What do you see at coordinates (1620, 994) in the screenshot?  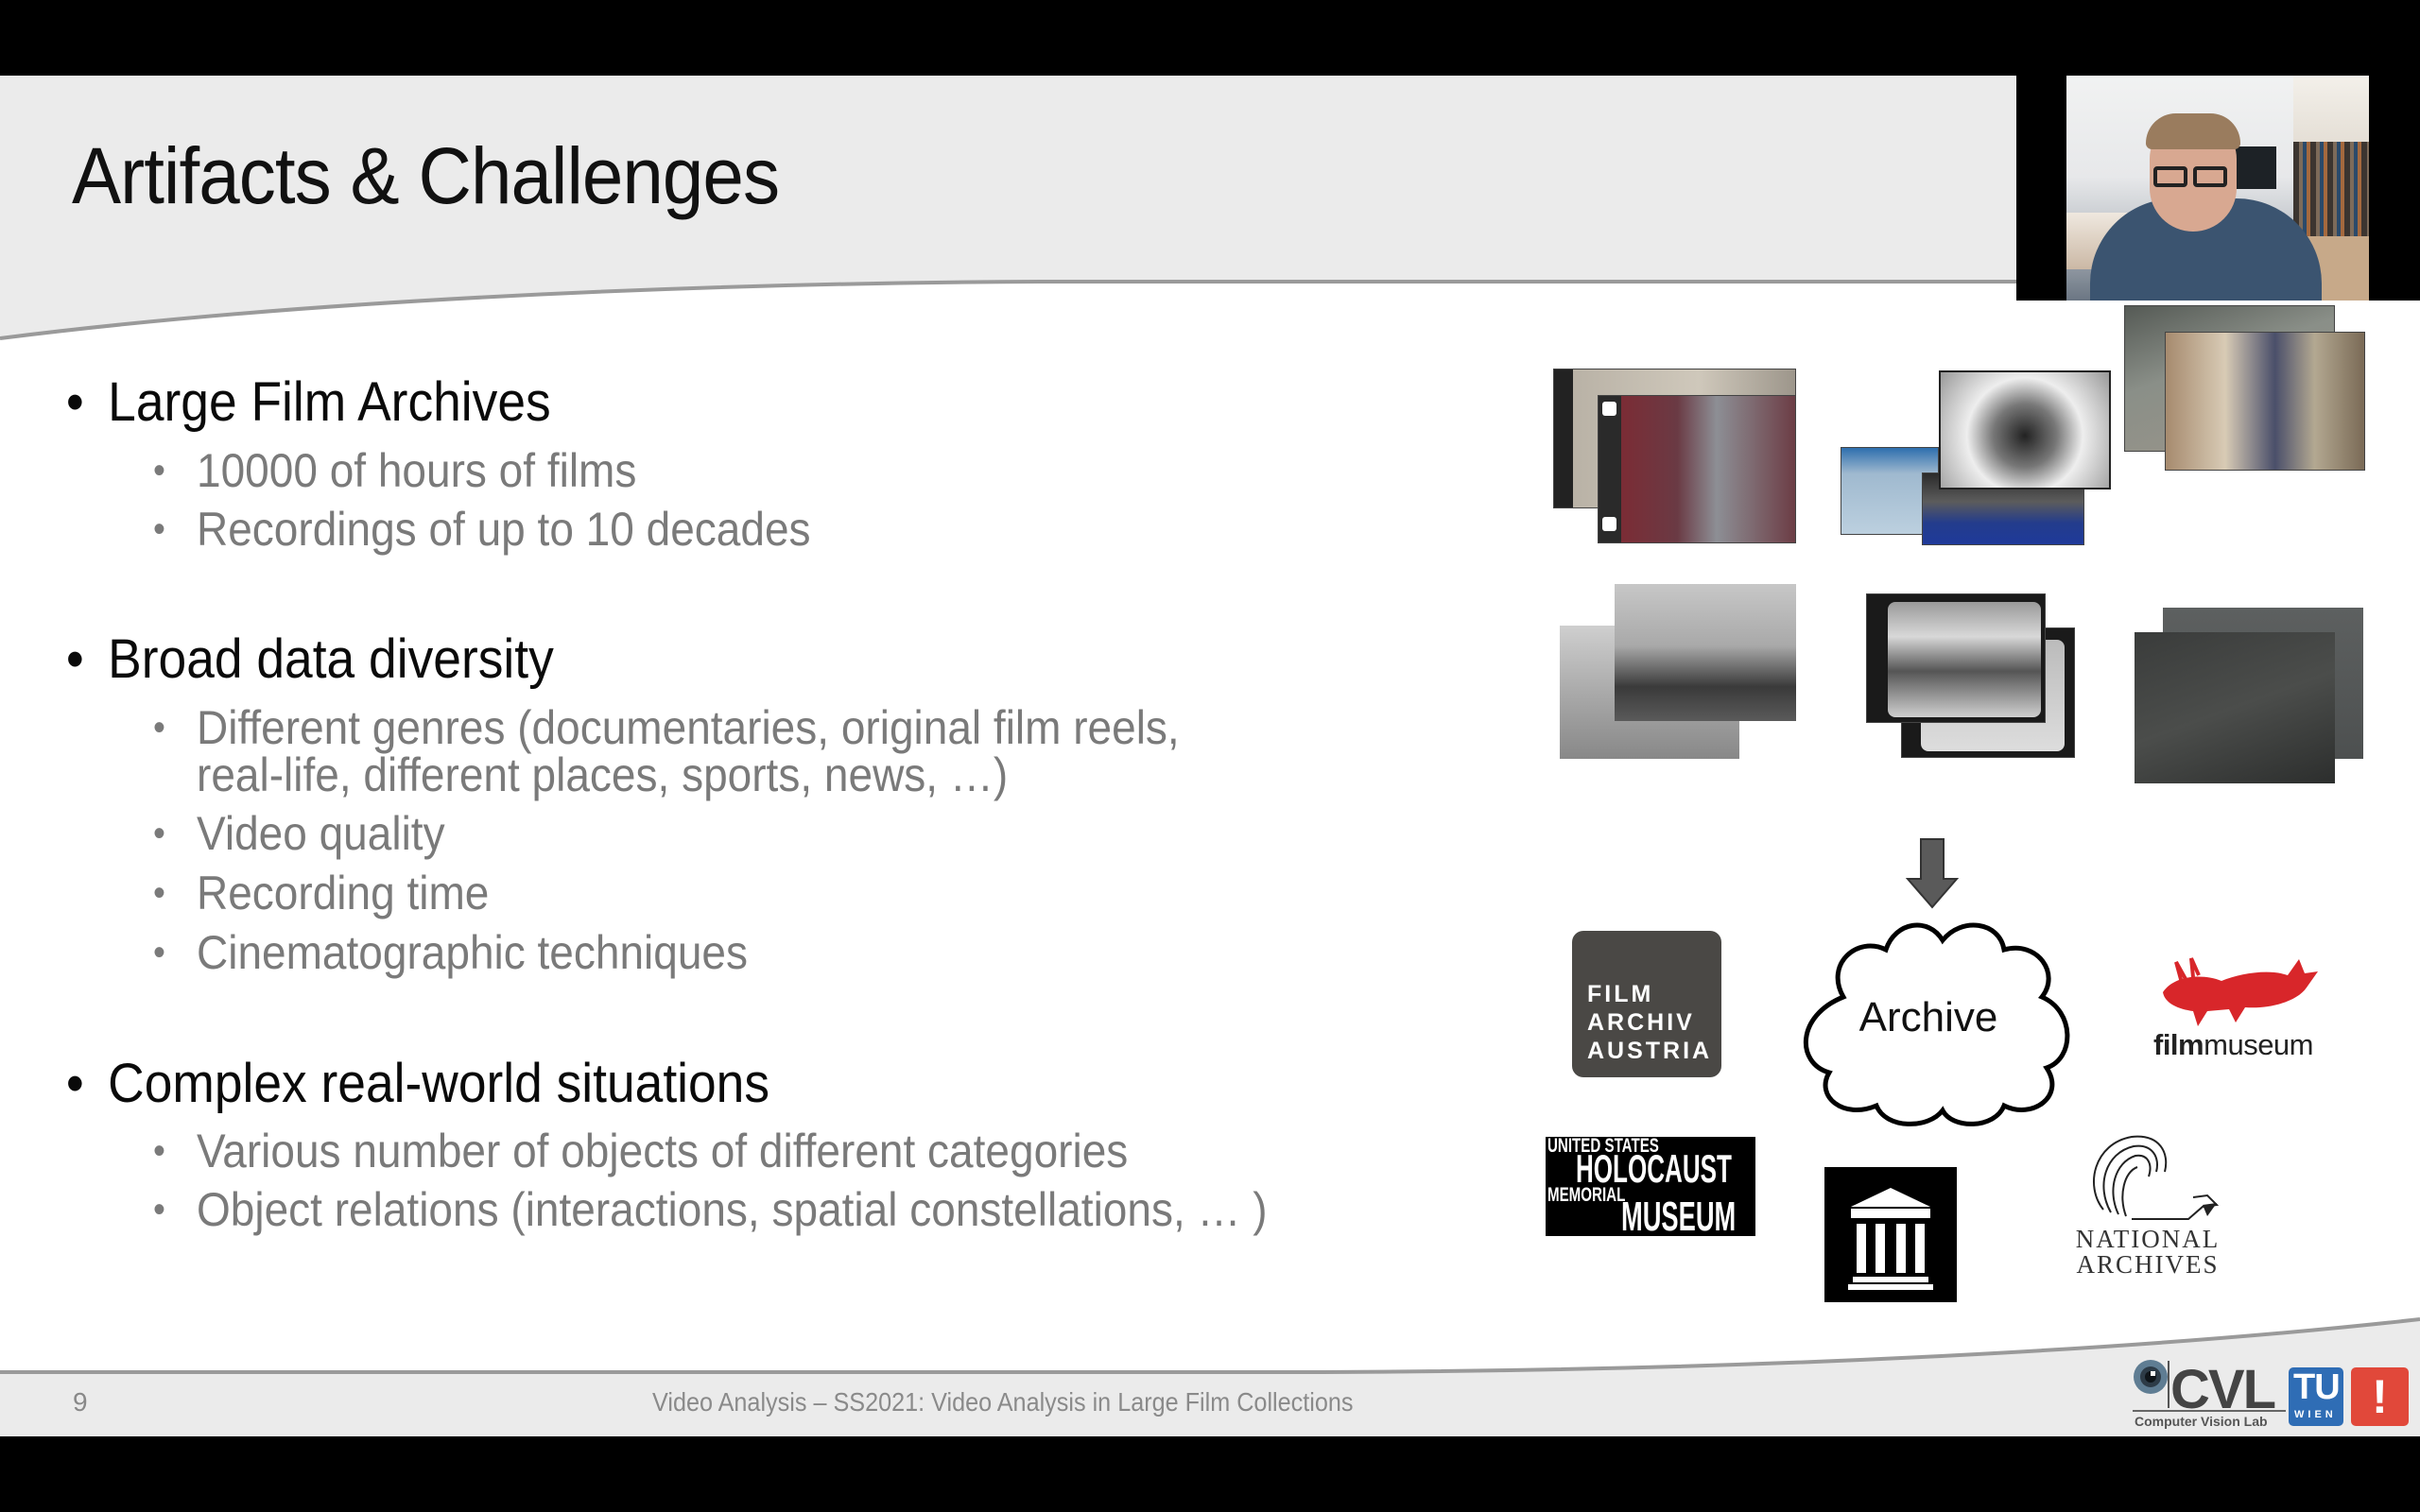 I see `logo-line: FILM` at bounding box center [1620, 994].